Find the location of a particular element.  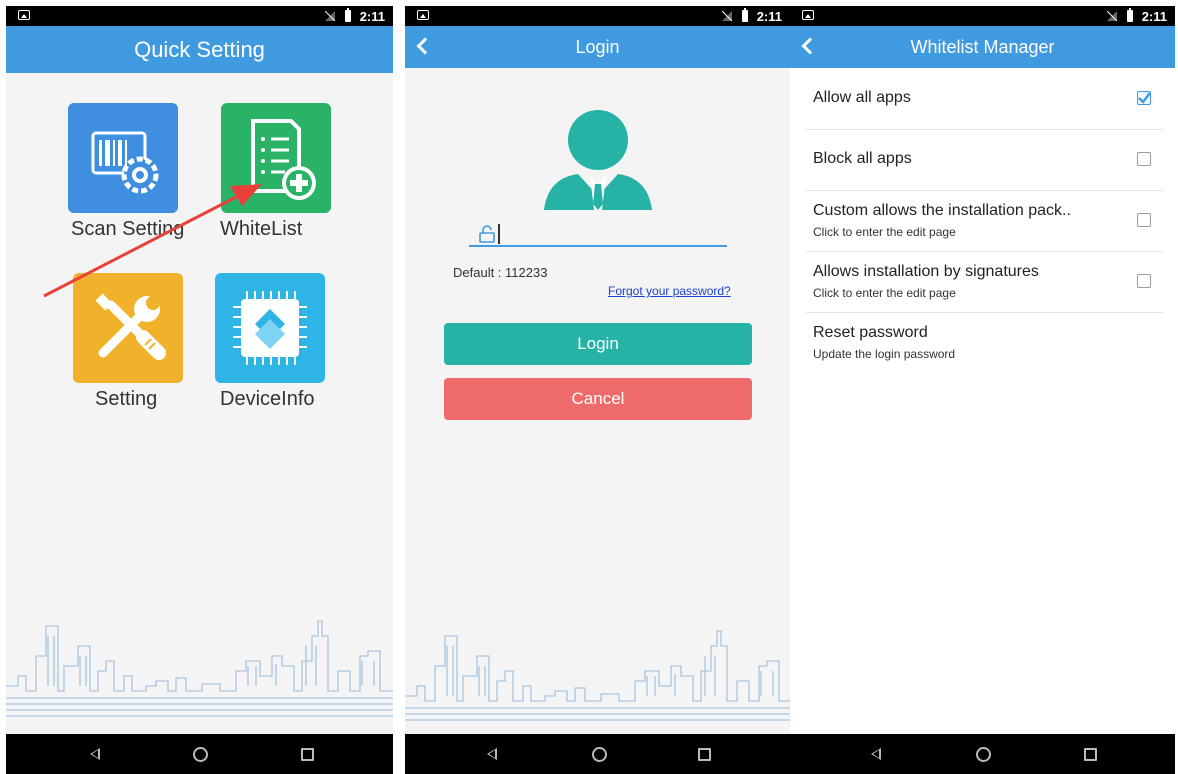

allow-all-checkbox is located at coordinates (1144, 98).